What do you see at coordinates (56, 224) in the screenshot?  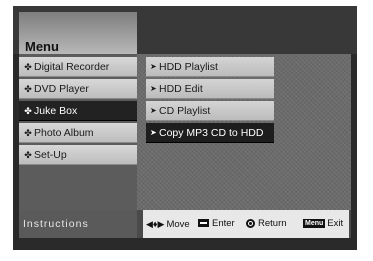 I see `instructions-label: Instructions` at bounding box center [56, 224].